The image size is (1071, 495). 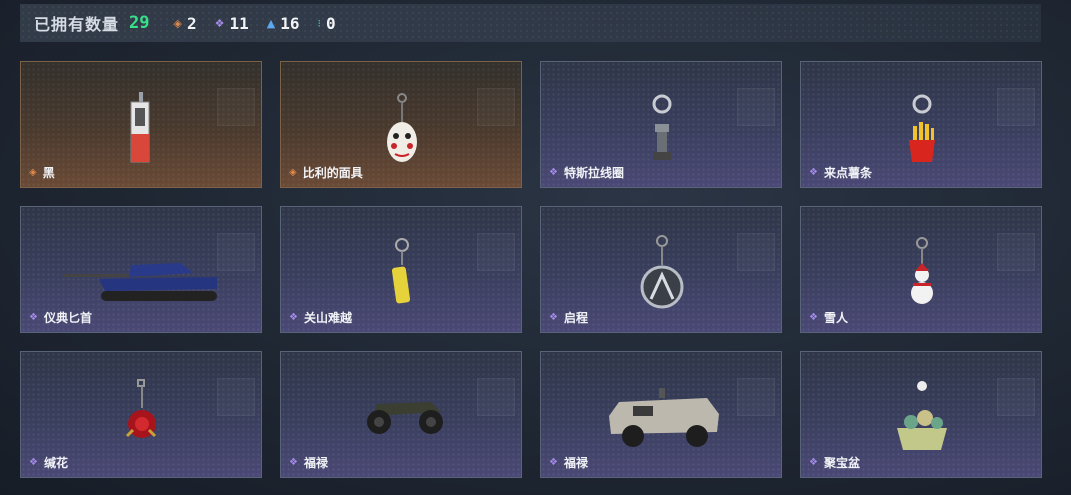 I want to click on item-label: ❖ 特斯拉线圈, so click(x=586, y=172).